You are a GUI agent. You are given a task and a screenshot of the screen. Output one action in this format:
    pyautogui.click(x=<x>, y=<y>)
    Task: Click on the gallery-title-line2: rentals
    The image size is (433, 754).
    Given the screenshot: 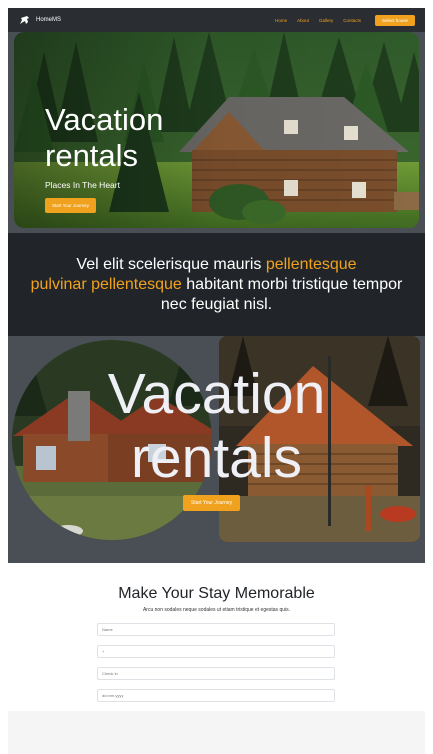 What is the action you would take?
    pyautogui.click(x=216, y=458)
    